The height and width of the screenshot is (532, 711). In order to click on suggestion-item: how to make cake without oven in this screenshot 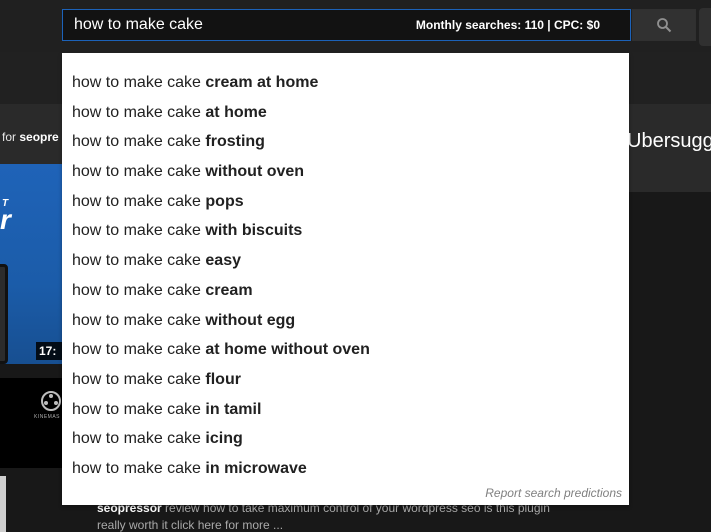, I will do `click(345, 172)`.